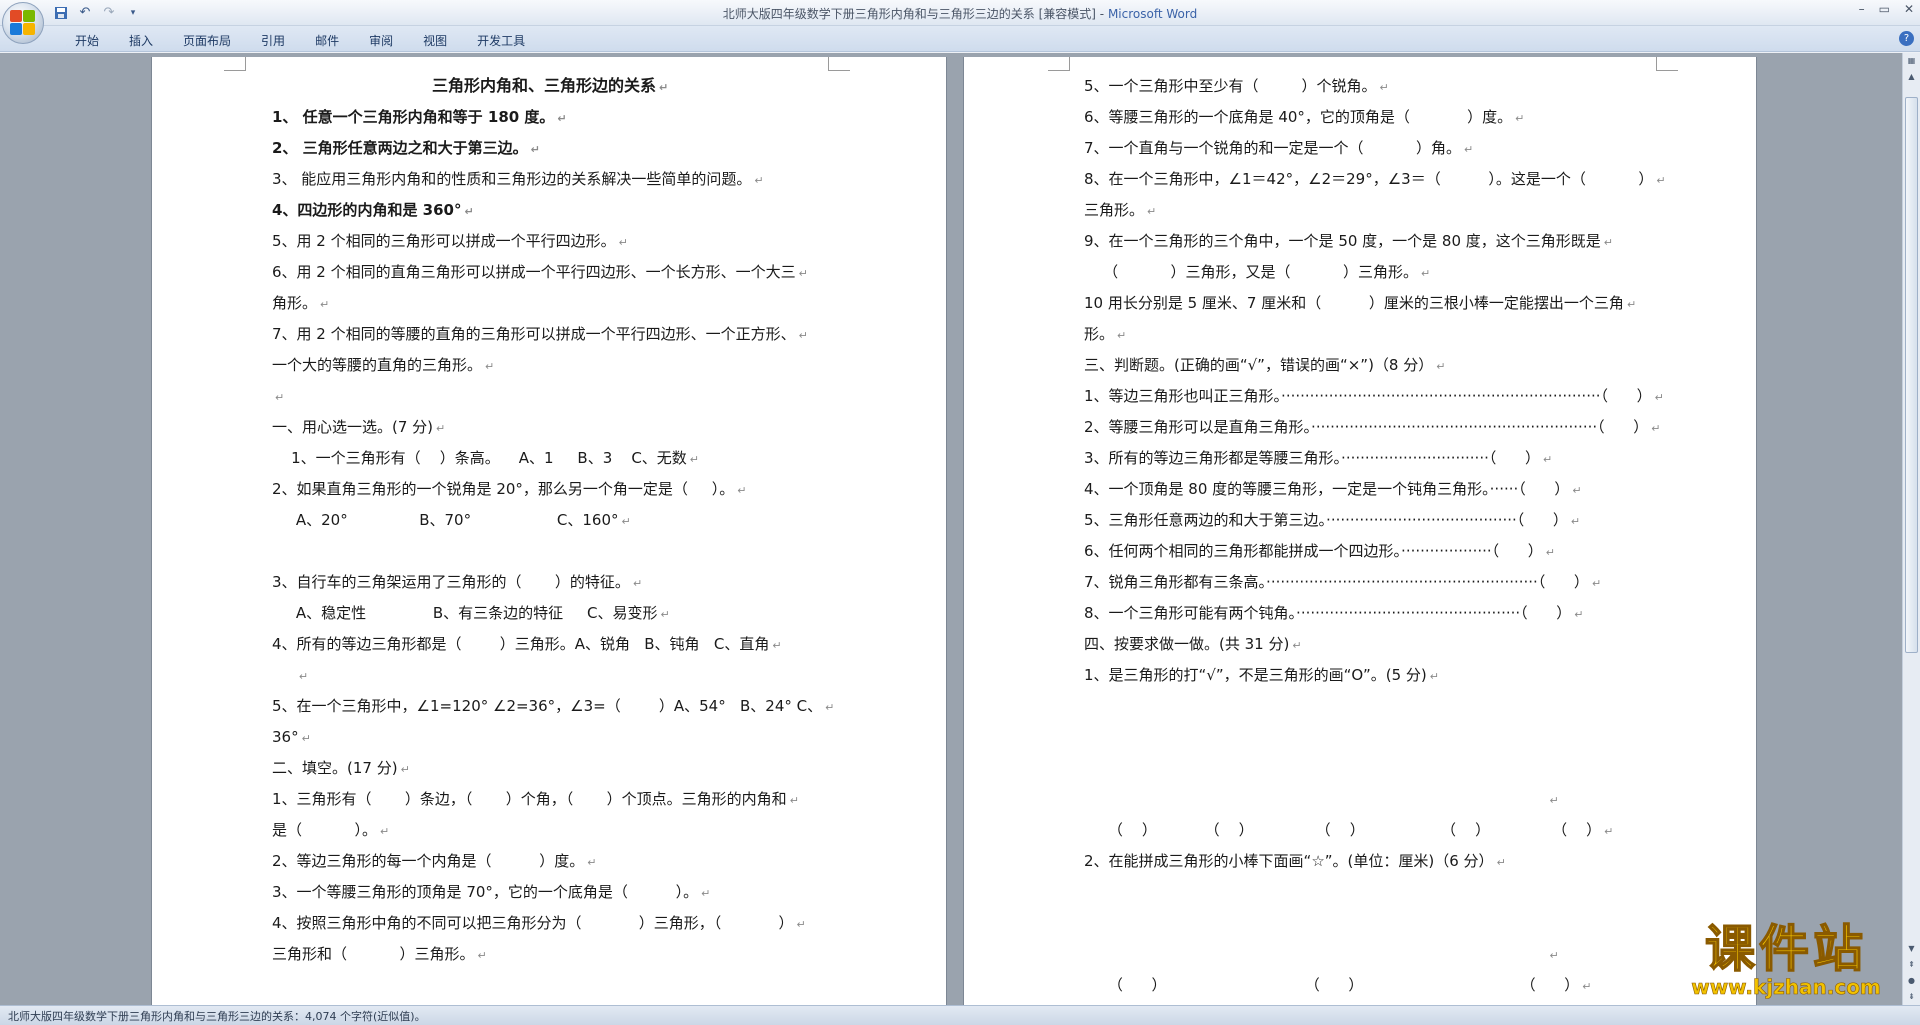  What do you see at coordinates (1265, 365) in the screenshot?
I see `right_page-line: 三、判断题。(正确的画“√”，错误的画“×”)（8 分） ↵` at bounding box center [1265, 365].